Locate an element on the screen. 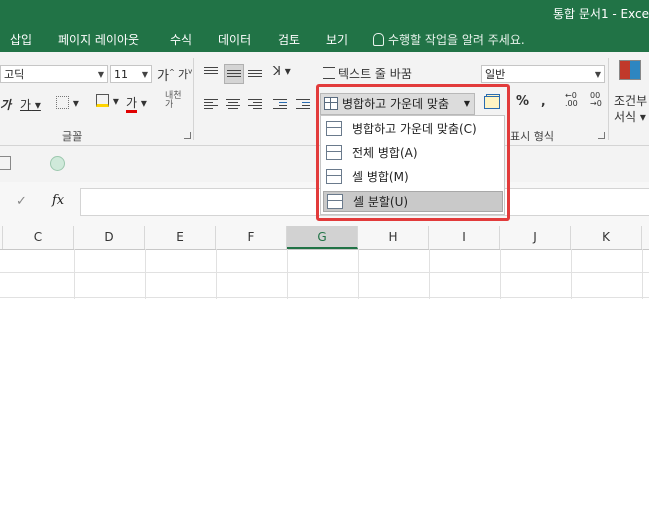 This screenshot has height=506, width=649. tab-view: 보기 is located at coordinates (337, 39).